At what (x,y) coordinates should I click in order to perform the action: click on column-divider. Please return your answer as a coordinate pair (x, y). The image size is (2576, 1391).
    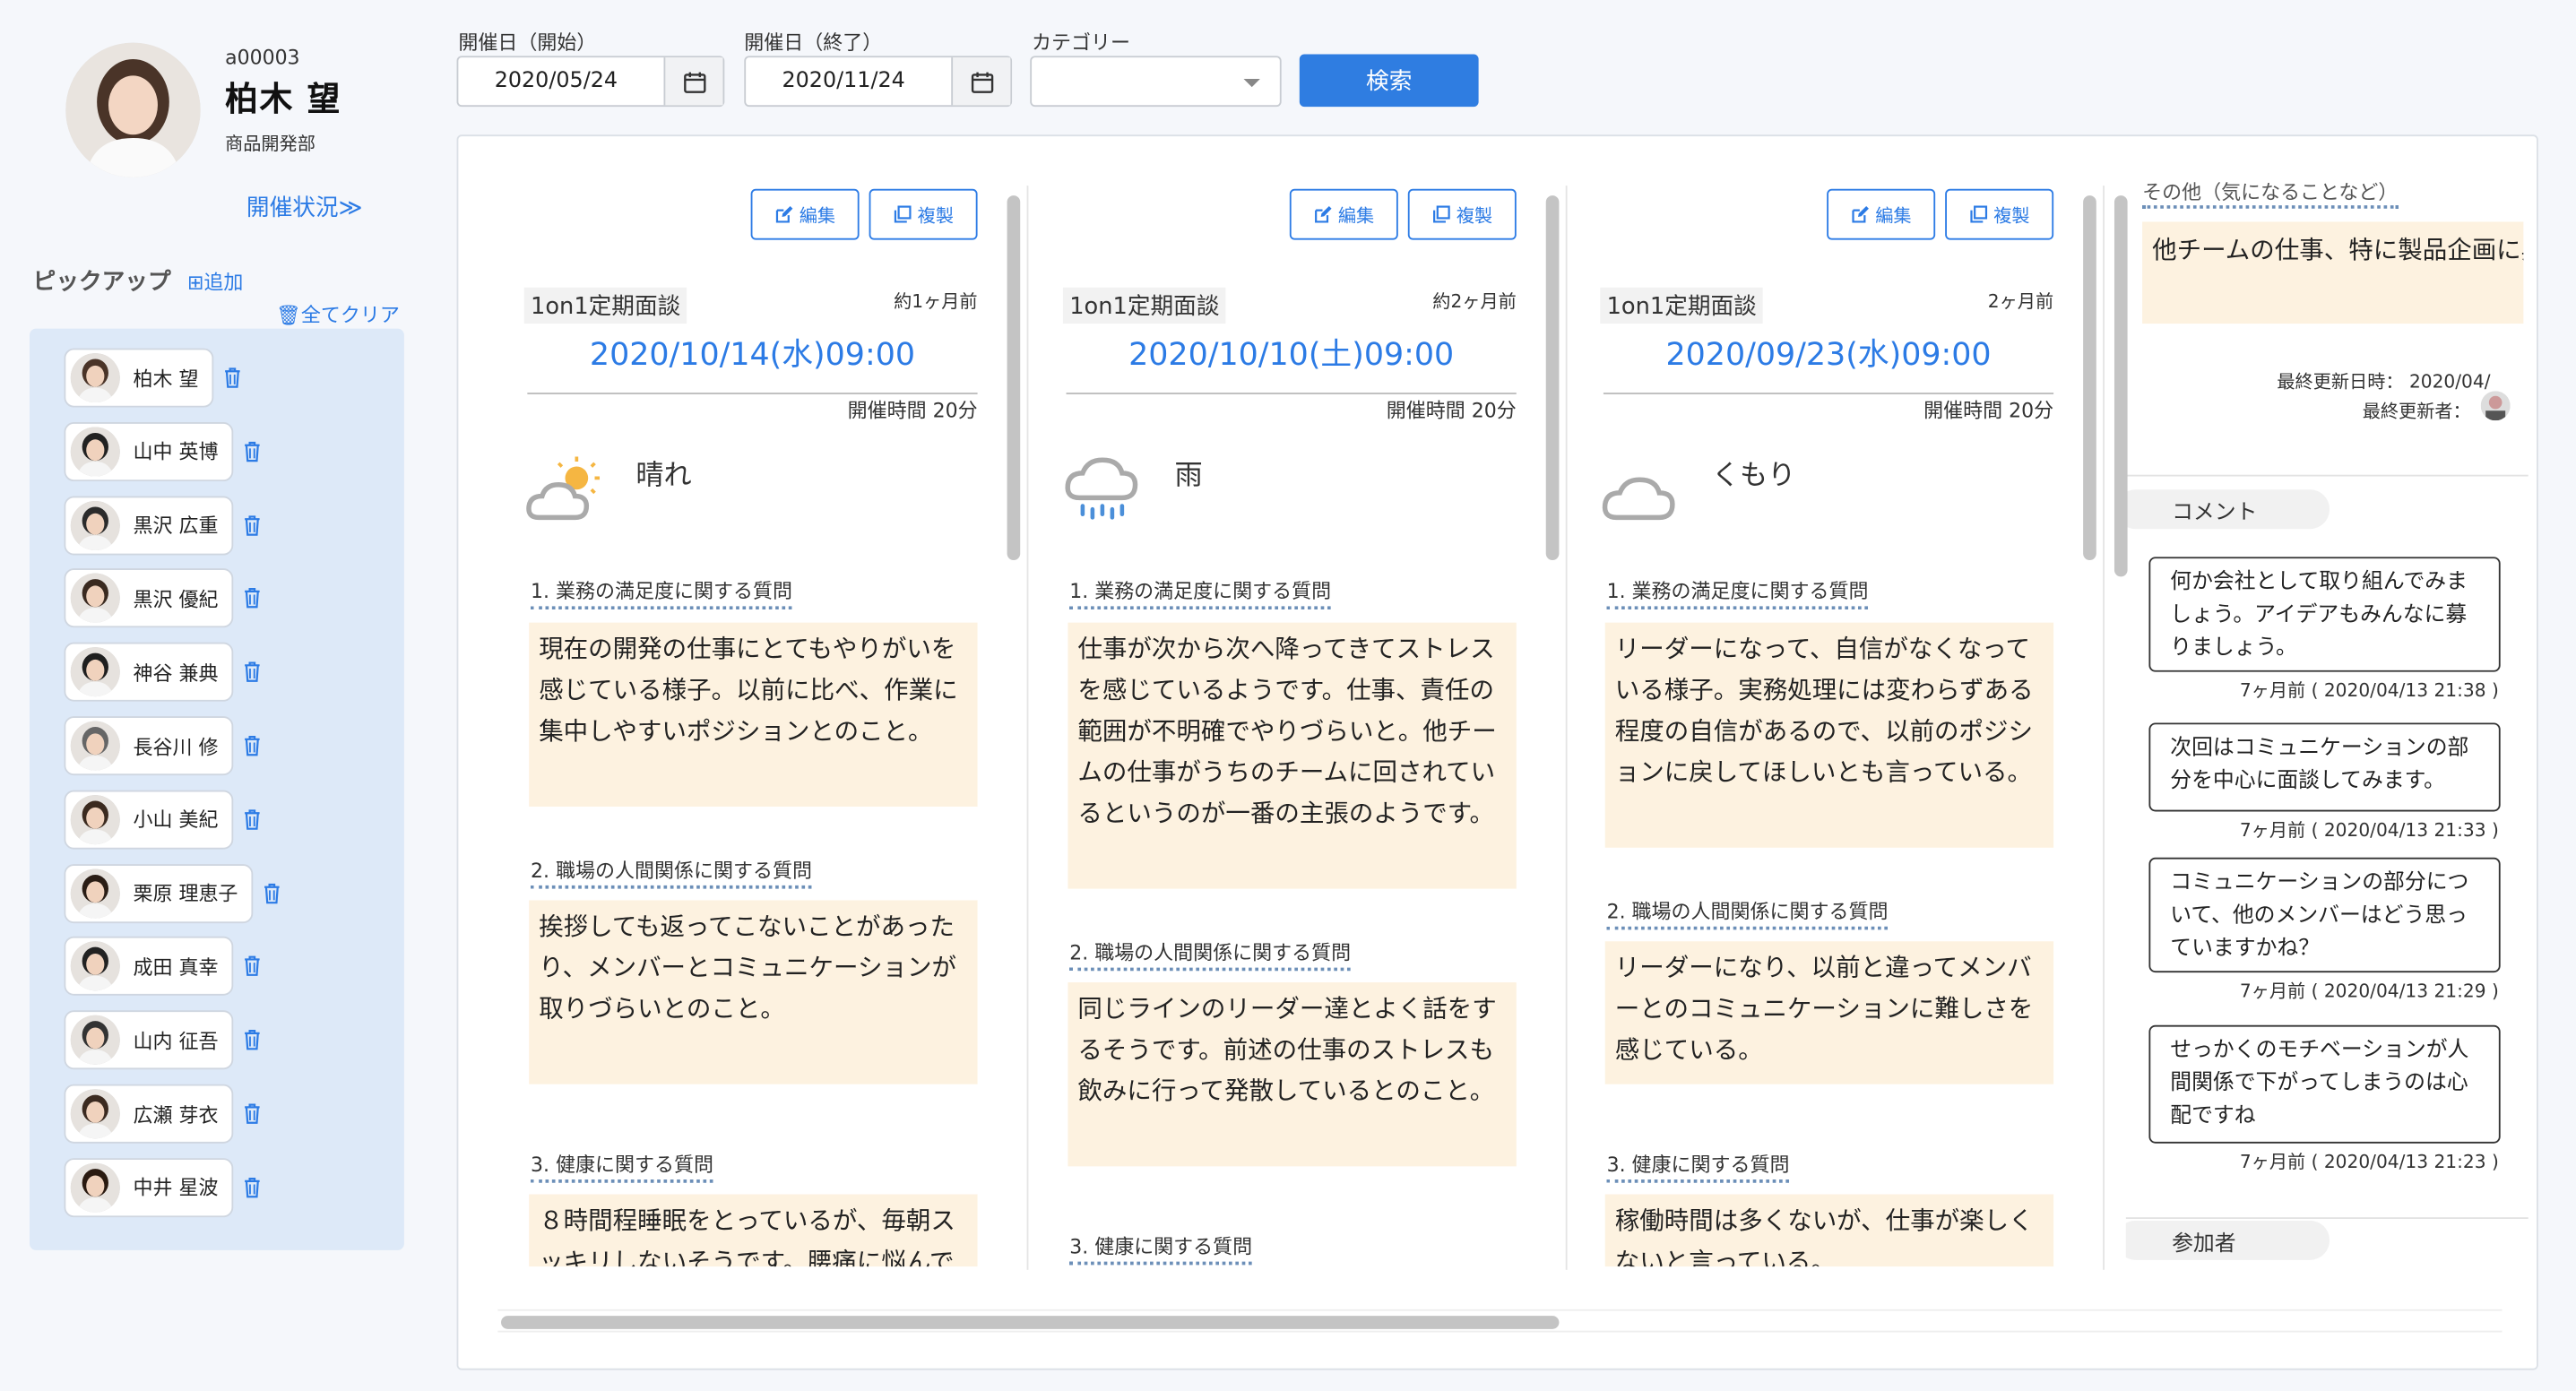
    Looking at the image, I should click on (1027, 728).